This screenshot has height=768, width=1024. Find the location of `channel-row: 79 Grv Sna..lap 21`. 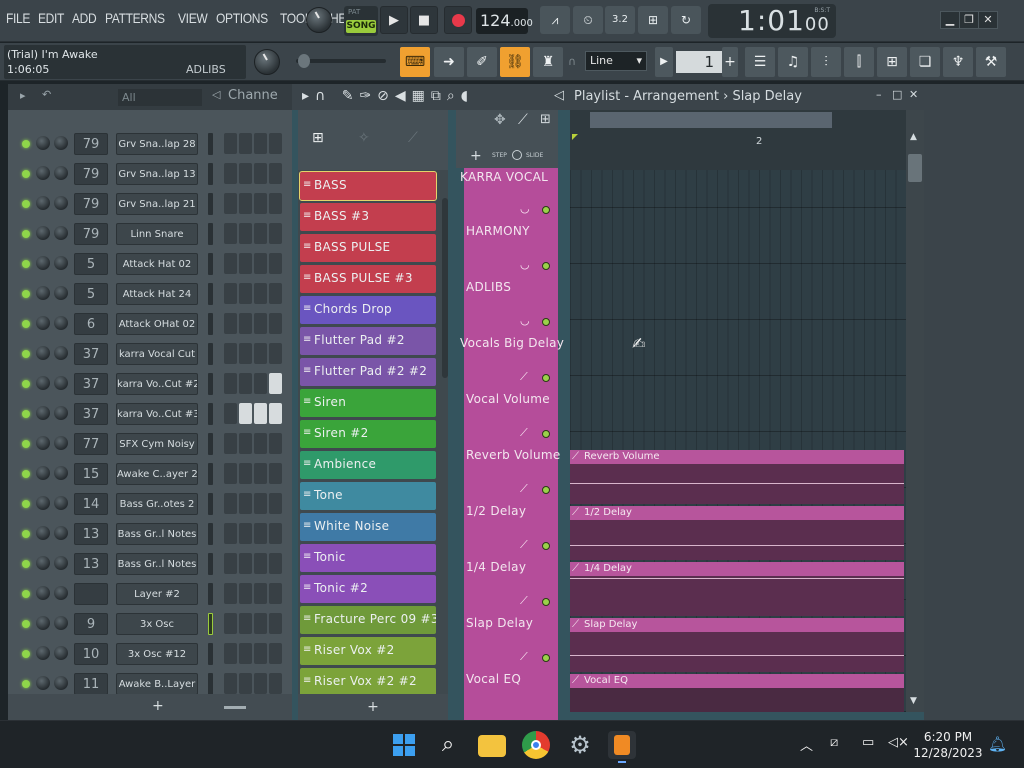

channel-row: 79 Grv Sna..lap 21 is located at coordinates (150, 205).